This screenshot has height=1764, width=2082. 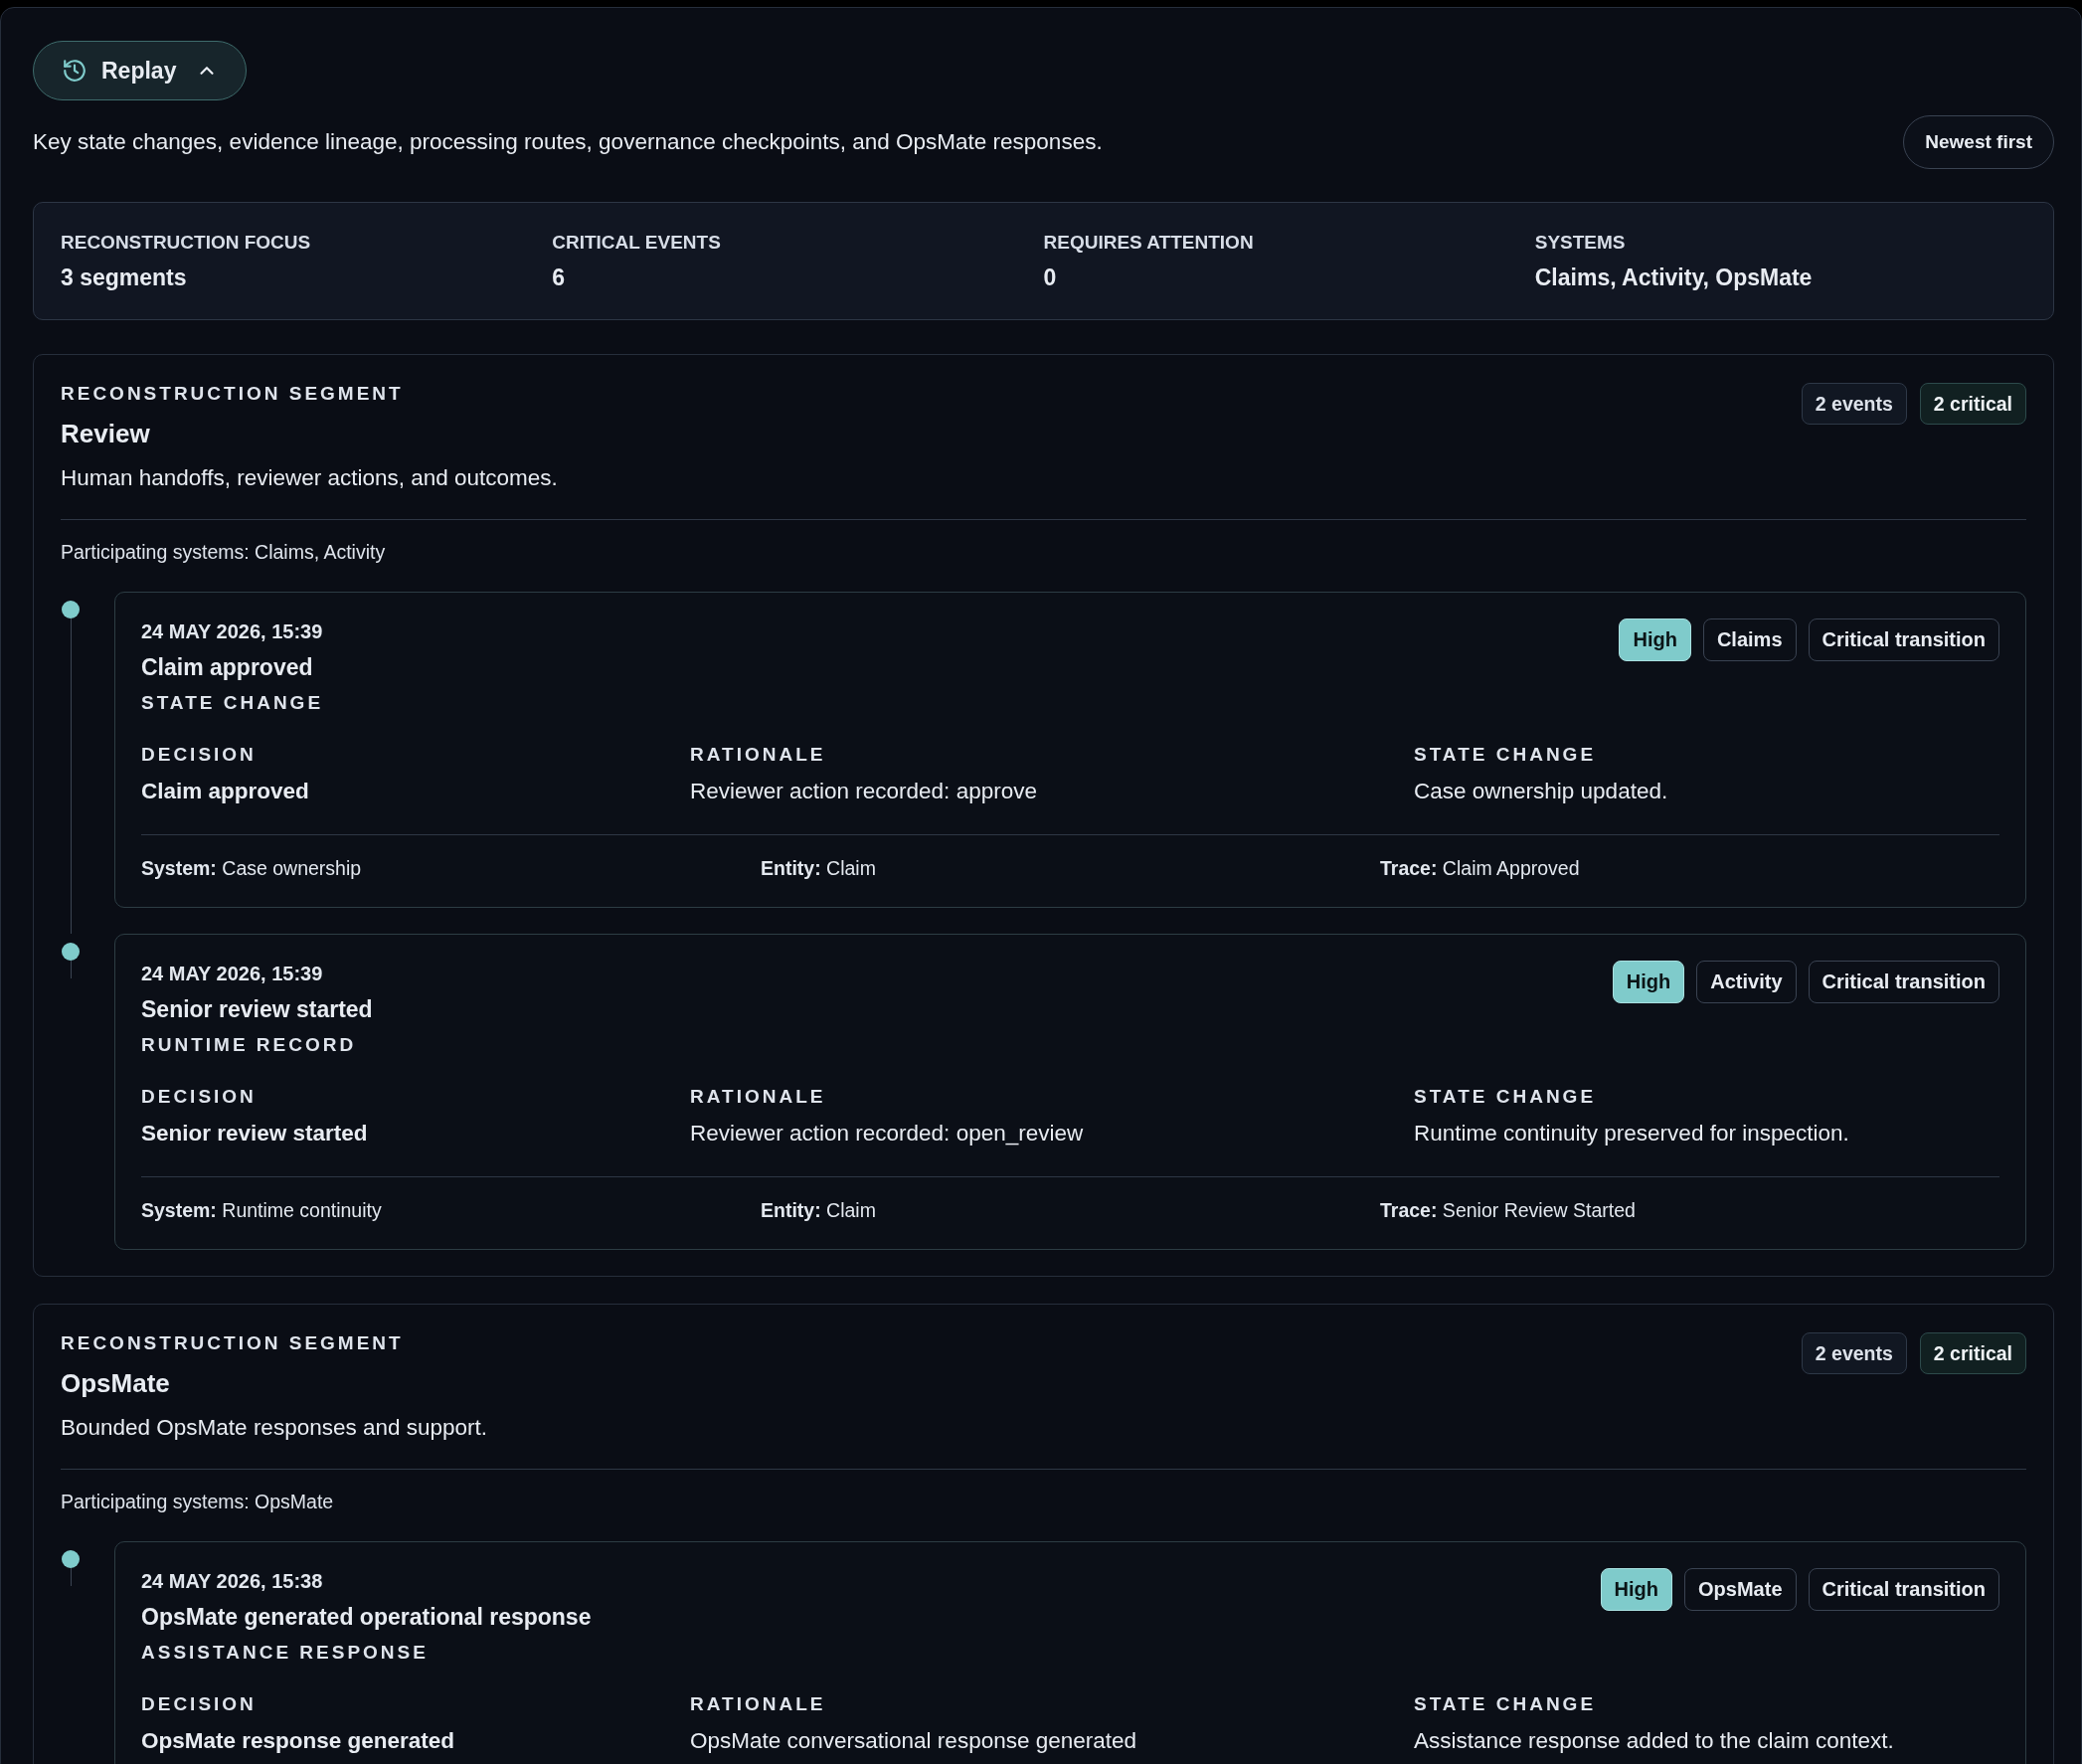 I want to click on field-value: Claim approved, so click(x=226, y=791).